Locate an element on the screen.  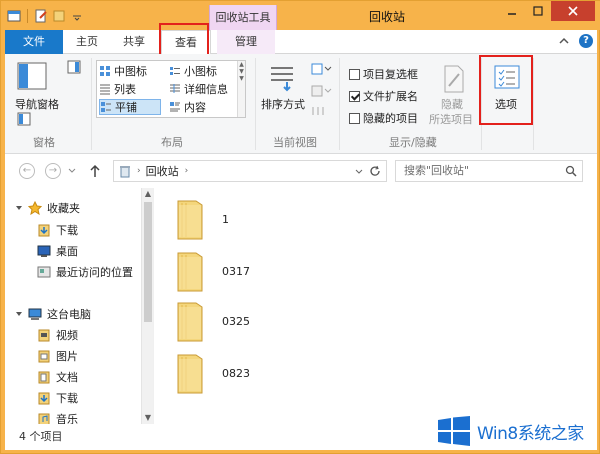
nav-pc-pictures: 图片 is located at coordinates (57, 356).